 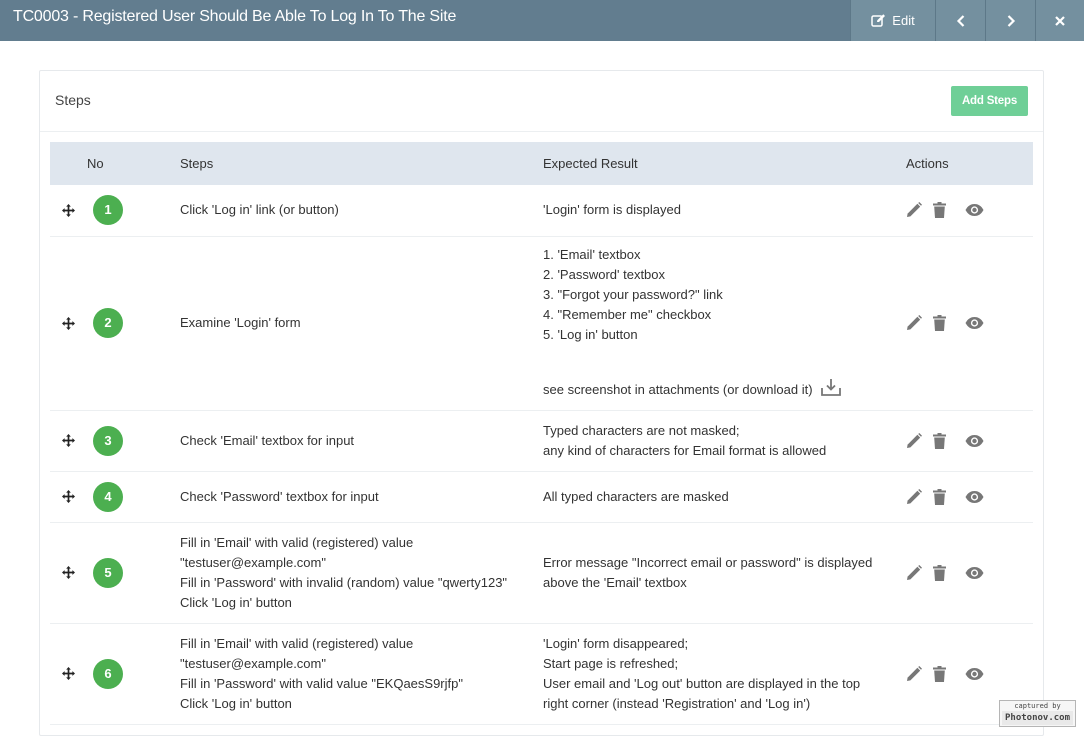 What do you see at coordinates (590, 334) in the screenshot?
I see `expected-text-line: 5. 'Log in' button` at bounding box center [590, 334].